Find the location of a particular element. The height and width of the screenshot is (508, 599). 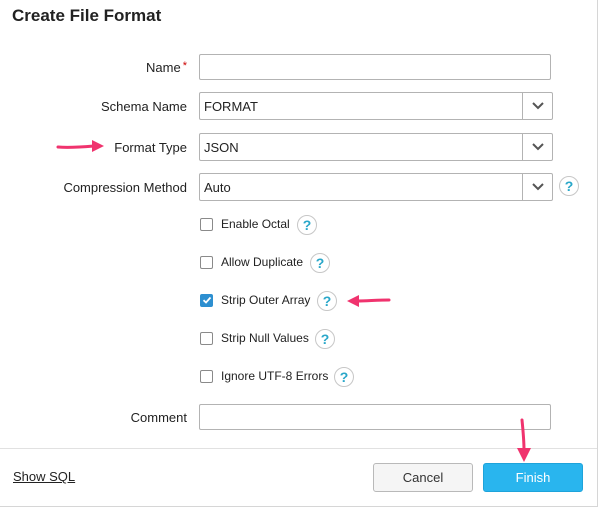

option-strip-outer-array: Strip Outer Array is located at coordinates (255, 300).